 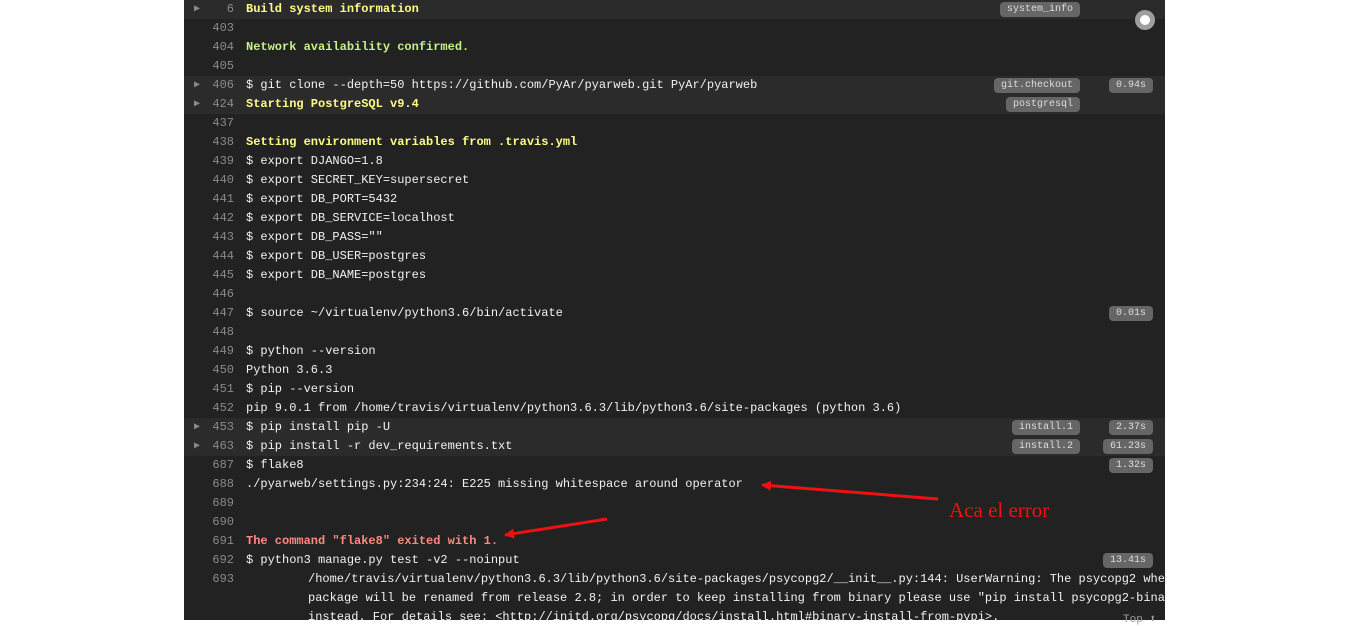 What do you see at coordinates (999, 510) in the screenshot?
I see `annotation-label: Aca el error` at bounding box center [999, 510].